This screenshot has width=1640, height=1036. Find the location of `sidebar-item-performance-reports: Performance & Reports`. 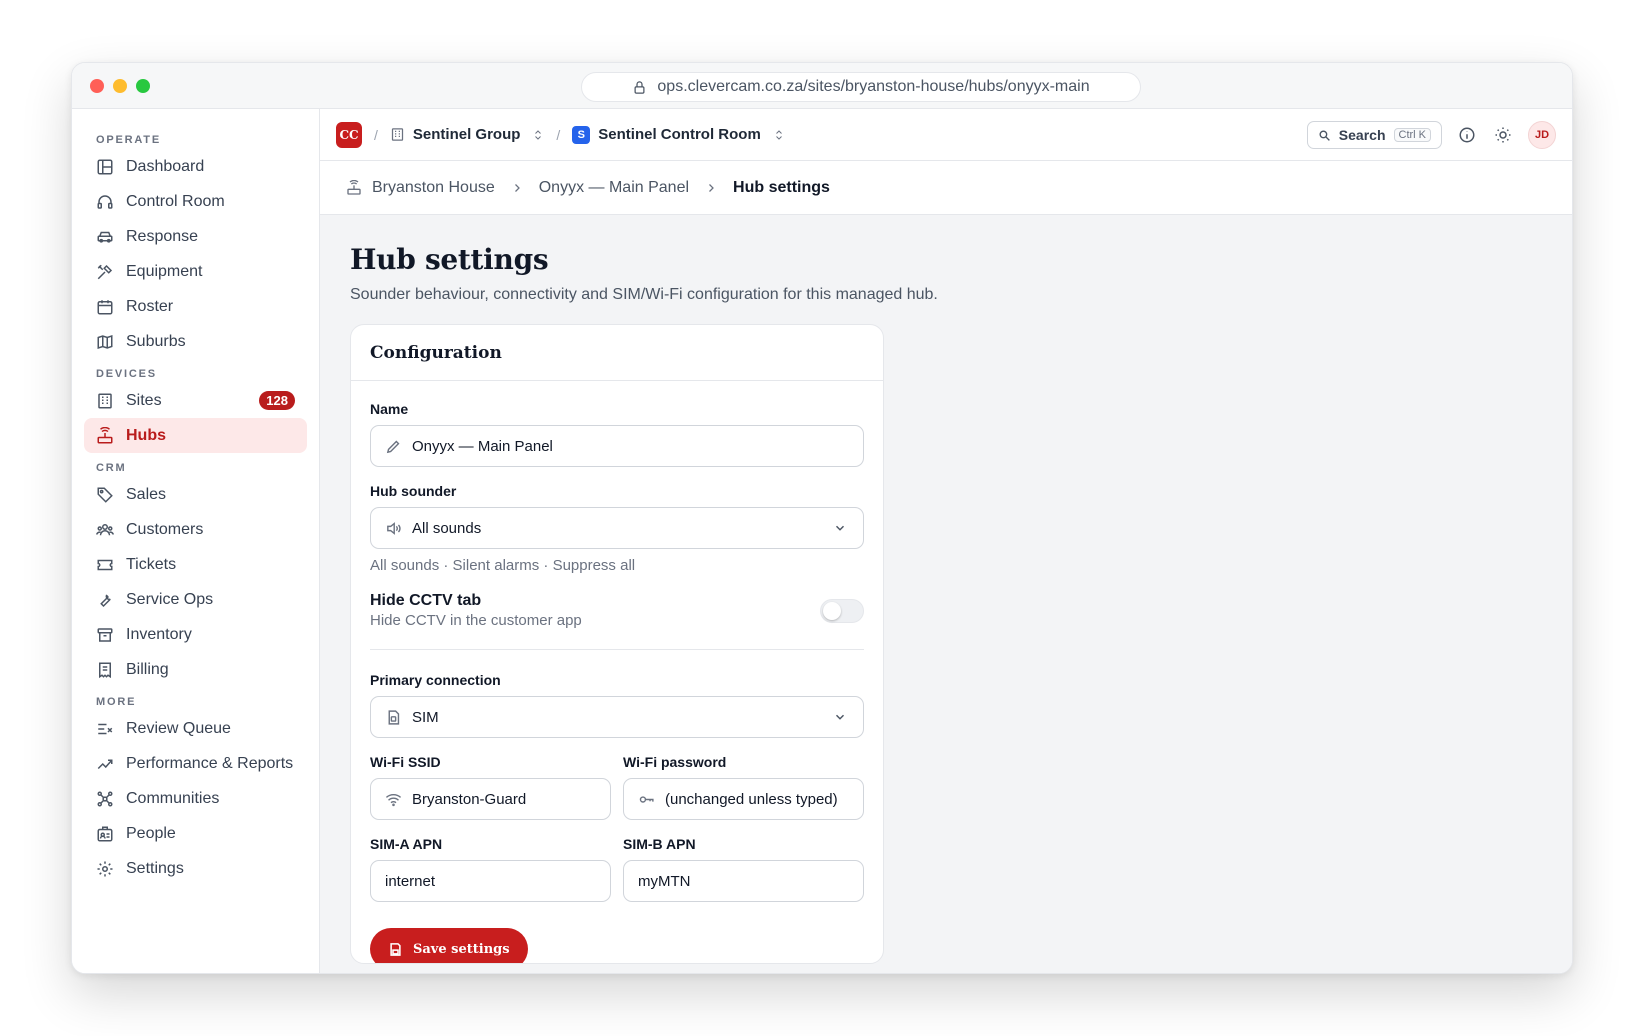

sidebar-item-performance-reports: Performance & Reports is located at coordinates (195, 763).